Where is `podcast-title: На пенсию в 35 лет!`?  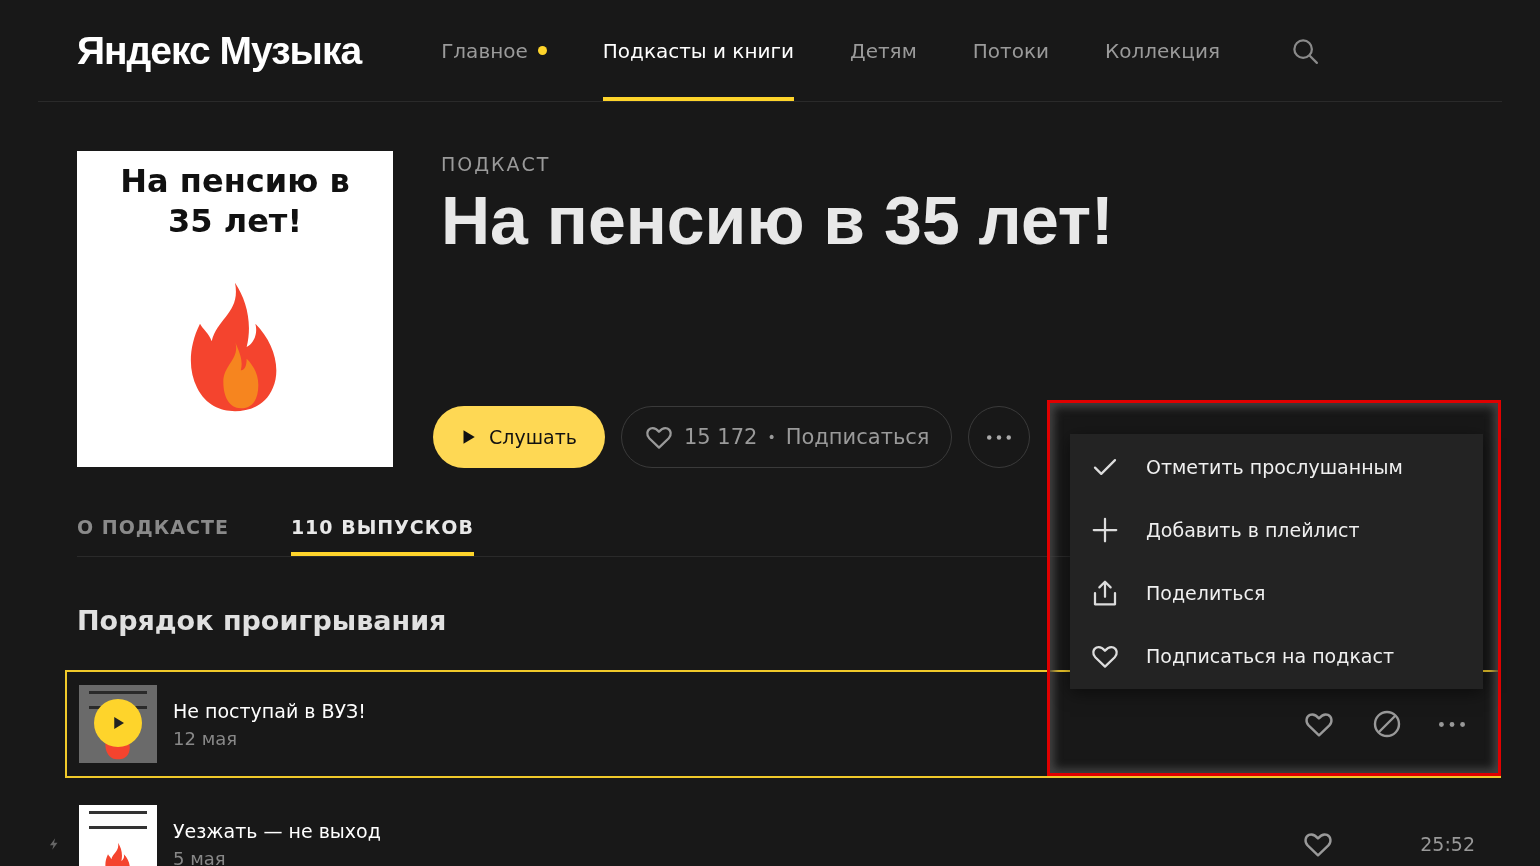
podcast-title: На пенсию в 35 лет! is located at coordinates (777, 220).